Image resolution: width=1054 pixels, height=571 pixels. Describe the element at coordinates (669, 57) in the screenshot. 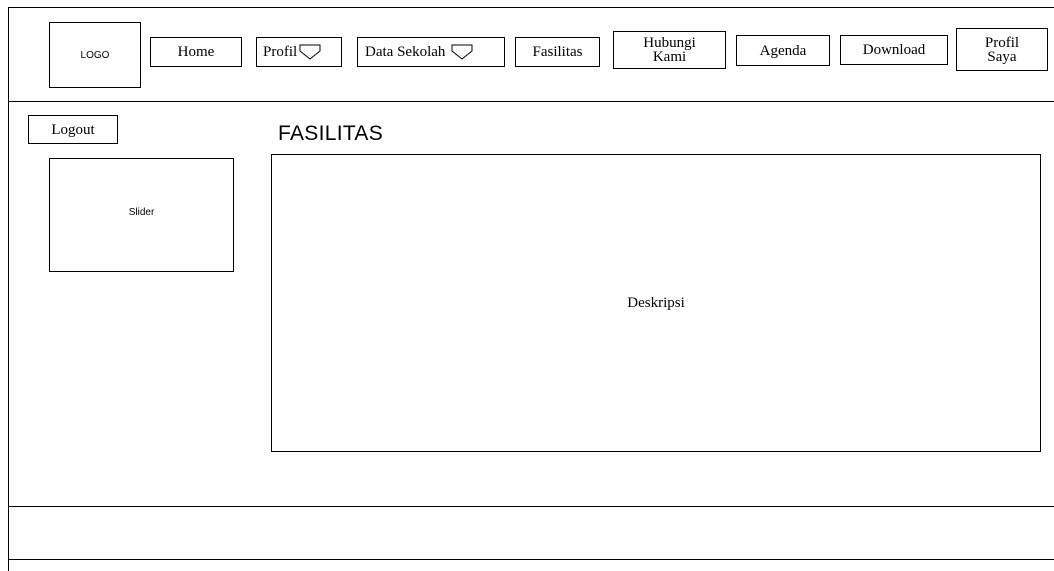

I see `nav-hubungi-label-line2: Kami` at that location.